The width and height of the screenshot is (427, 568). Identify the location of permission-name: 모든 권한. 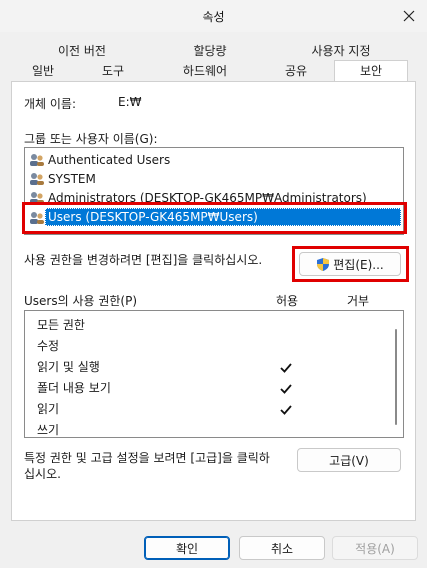
(61, 325).